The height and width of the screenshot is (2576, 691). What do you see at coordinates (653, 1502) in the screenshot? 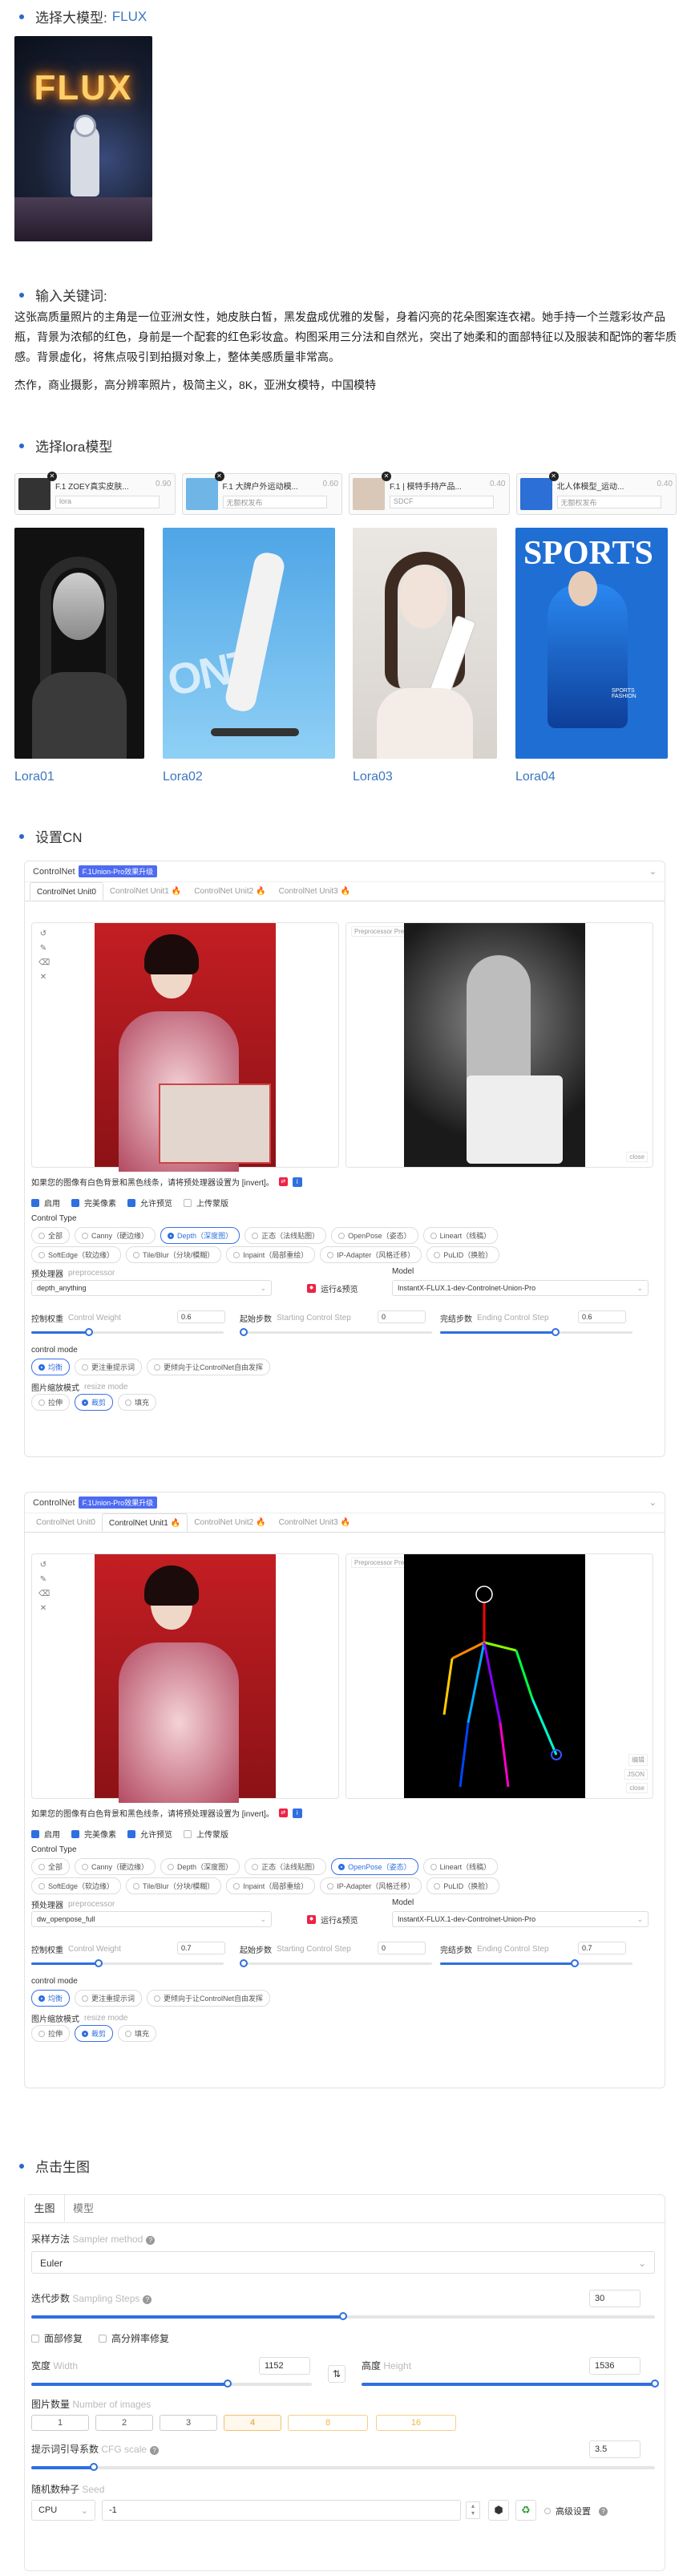
I see `chevron-down-icon: ⌄` at bounding box center [653, 1502].